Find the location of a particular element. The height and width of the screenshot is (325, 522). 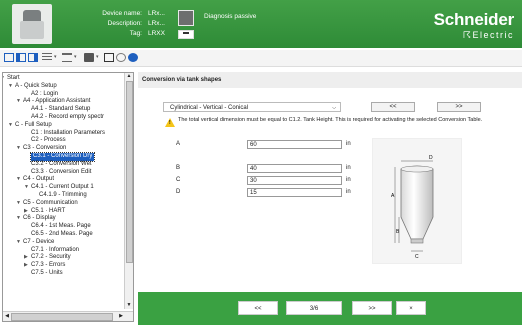

page-indicator: 3/6 is located at coordinates (314, 308).